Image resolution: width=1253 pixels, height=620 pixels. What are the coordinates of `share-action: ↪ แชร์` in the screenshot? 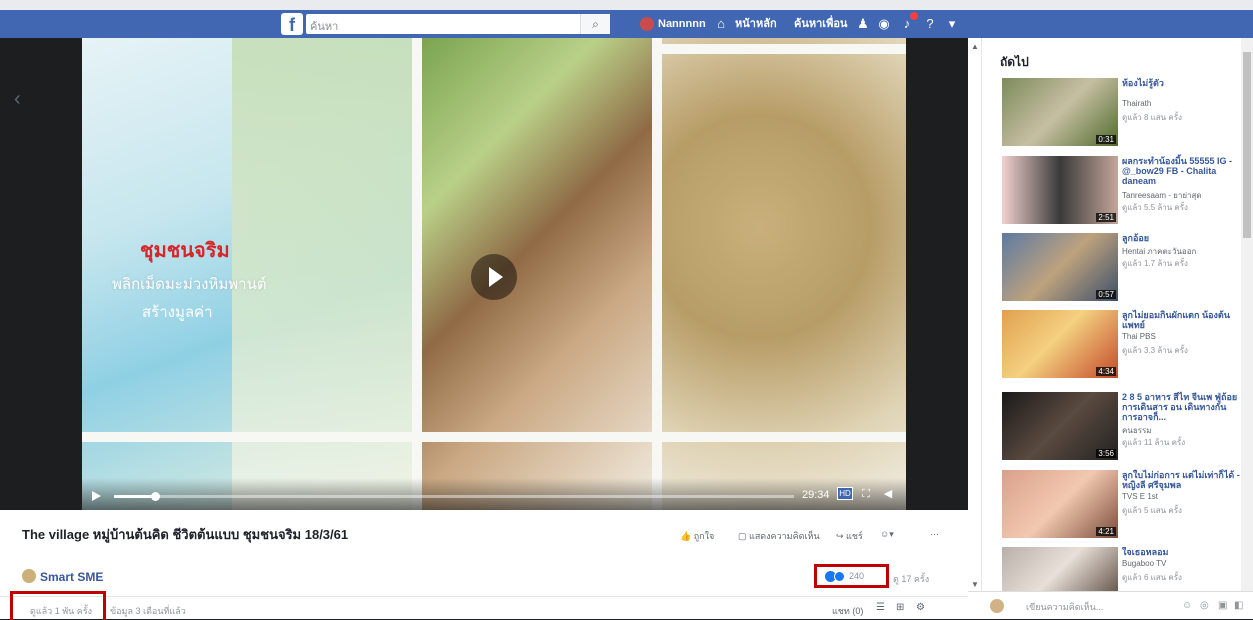 It's located at (849, 536).